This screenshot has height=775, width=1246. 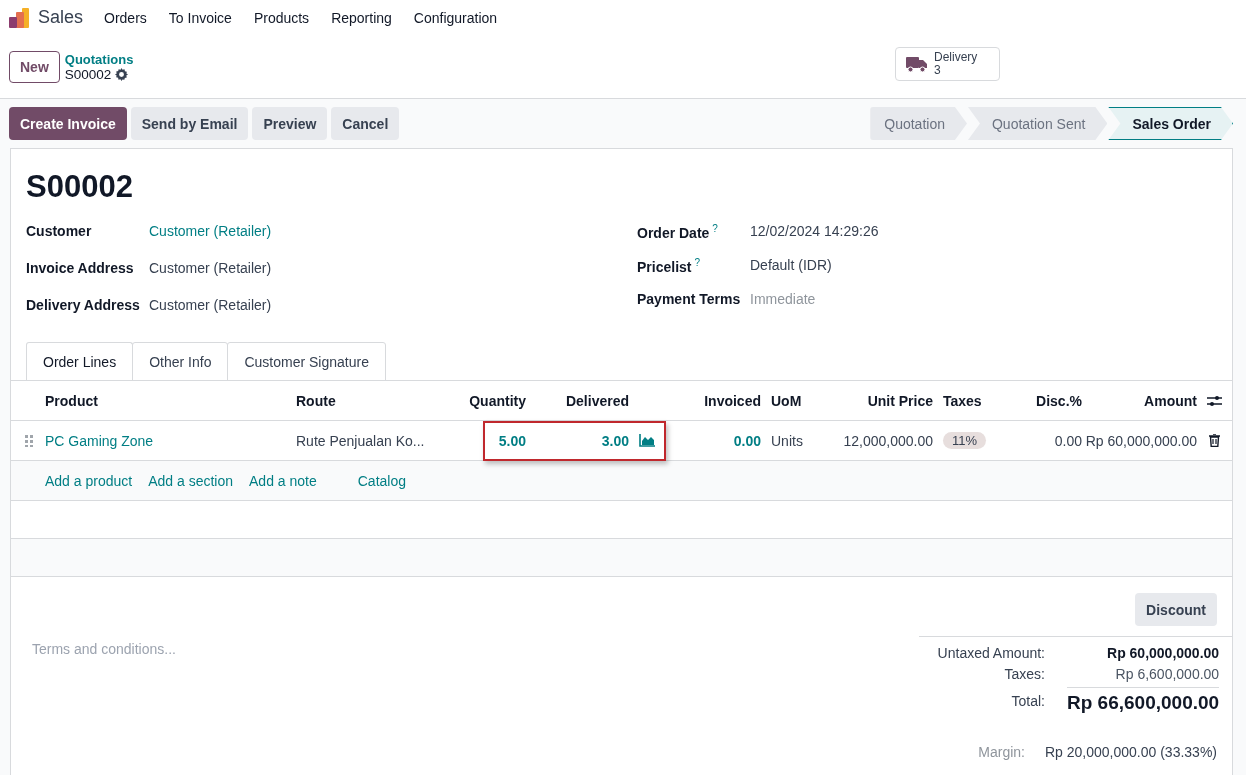 What do you see at coordinates (802, 400) in the screenshot?
I see `column-header: UoM` at bounding box center [802, 400].